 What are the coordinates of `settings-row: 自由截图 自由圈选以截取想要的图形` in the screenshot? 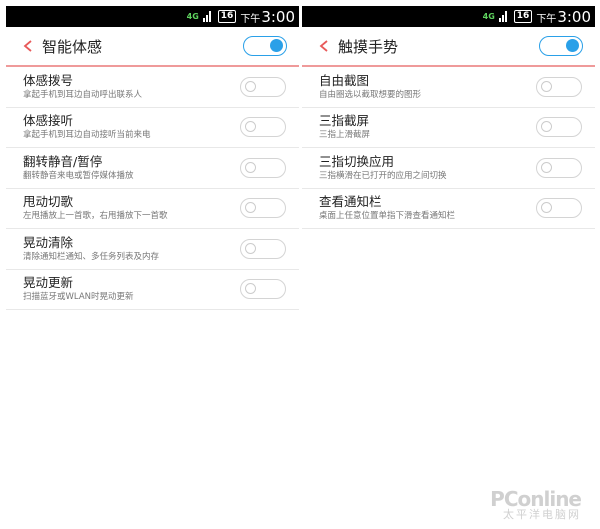 It's located at (448, 87).